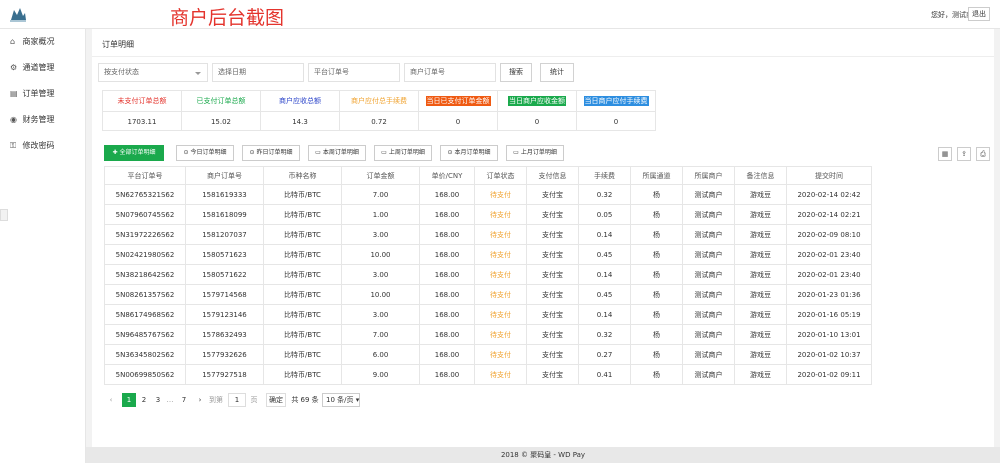 This screenshot has width=1000, height=463. I want to click on tab-last-month-orders: ▭ 上月订单明细, so click(535, 153).